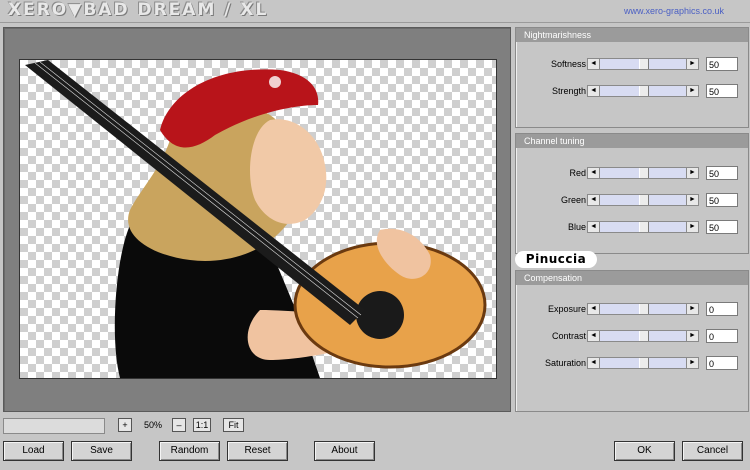  I want to click on exposure-slider: ◄ ►, so click(643, 309).